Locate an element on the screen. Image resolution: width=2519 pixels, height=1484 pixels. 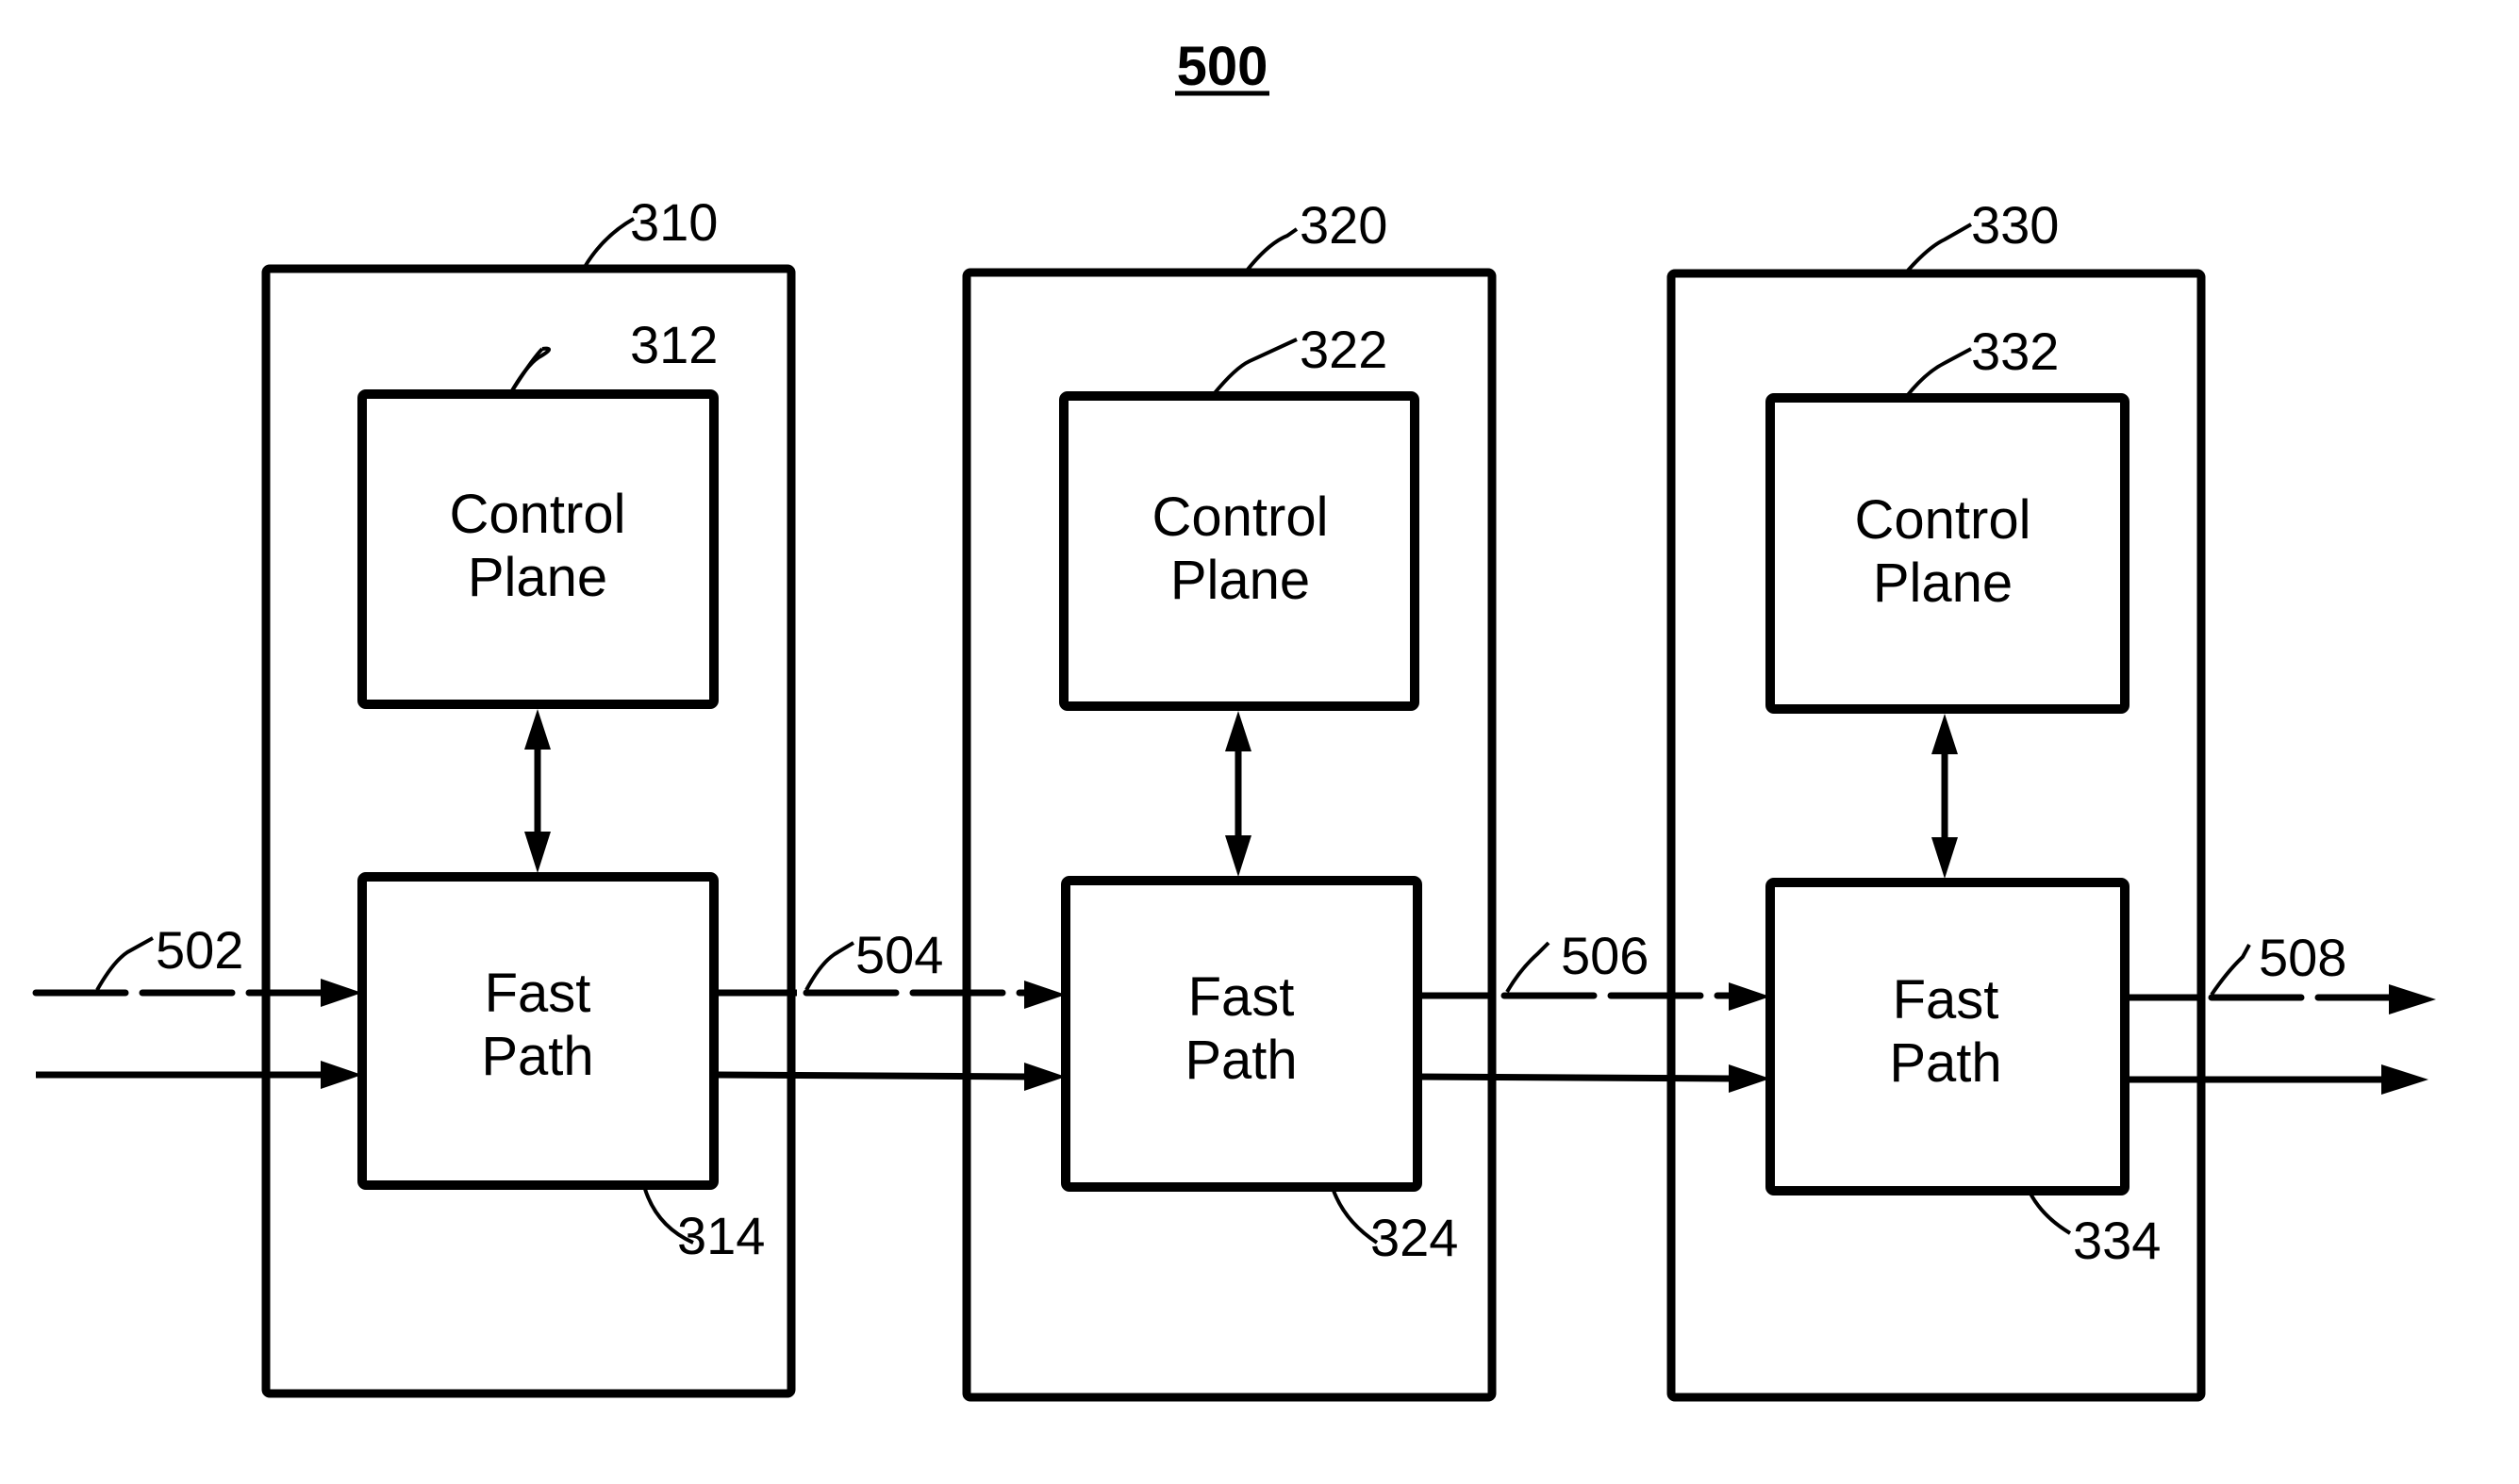
link-ref-label: 508 is located at coordinates (2302, 957).